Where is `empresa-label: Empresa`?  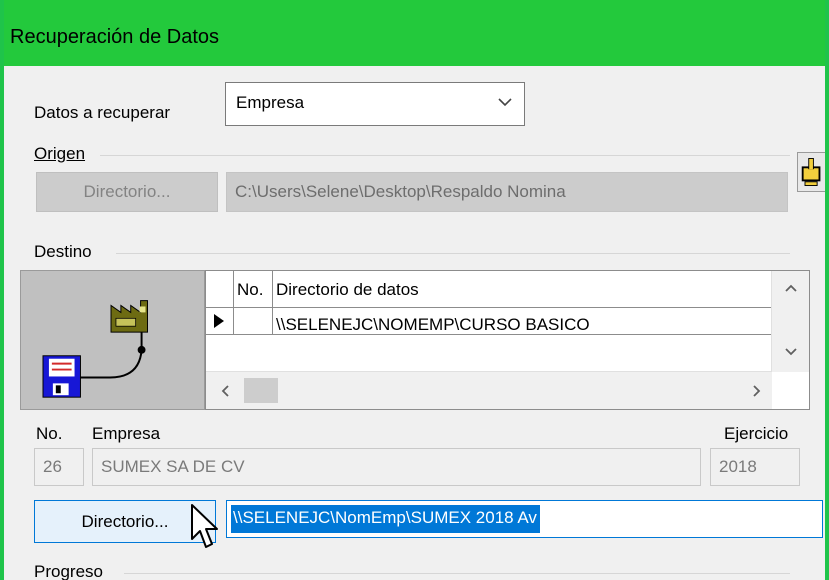
empresa-label: Empresa is located at coordinates (126, 433).